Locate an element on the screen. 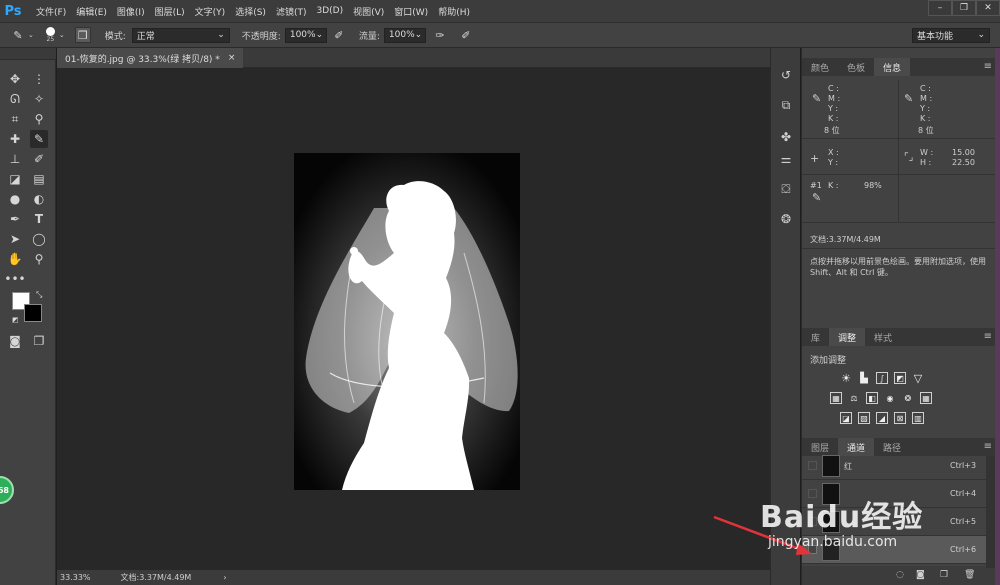 This screenshot has width=1000, height=585. levels-icon: ▙ is located at coordinates (864, 378).